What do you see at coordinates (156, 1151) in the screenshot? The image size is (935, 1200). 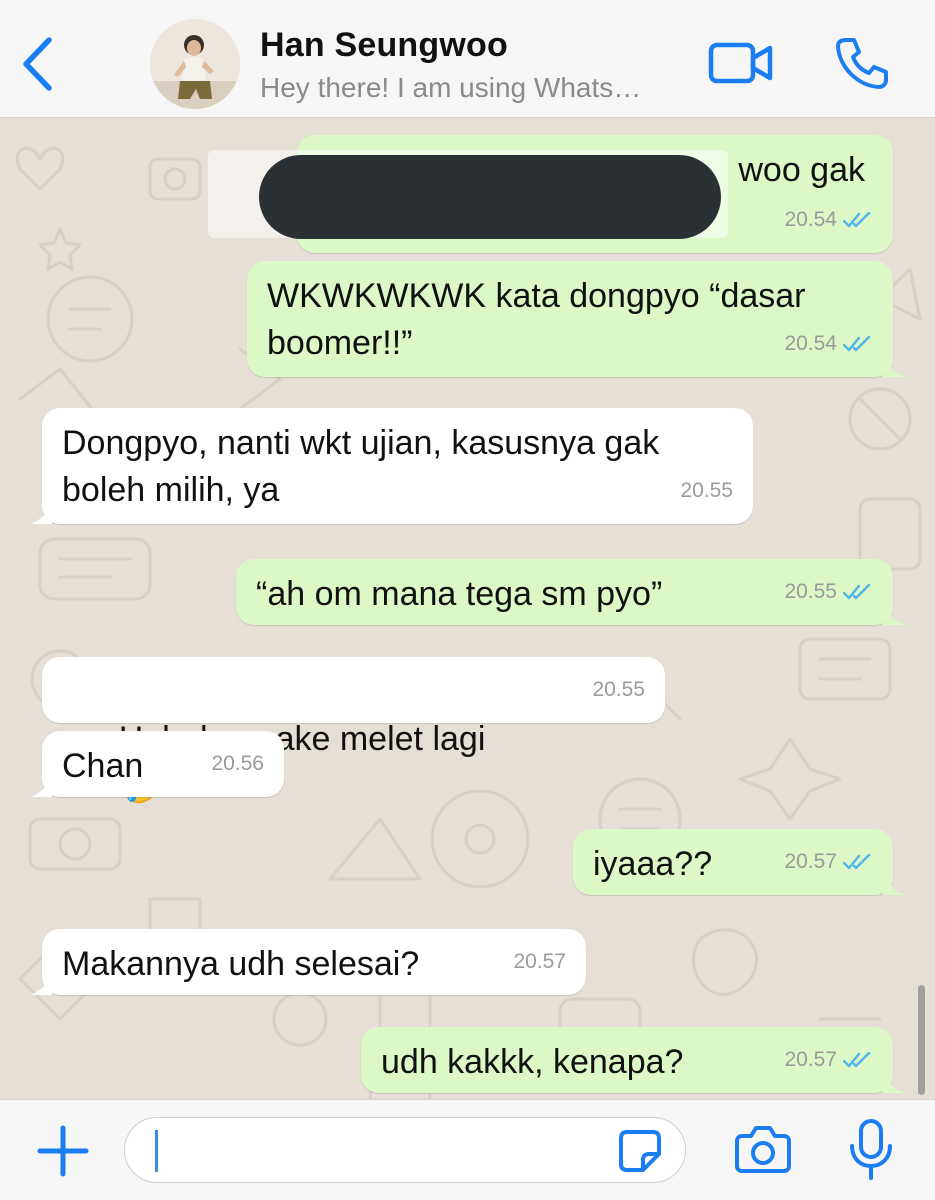 I see `text-caret` at bounding box center [156, 1151].